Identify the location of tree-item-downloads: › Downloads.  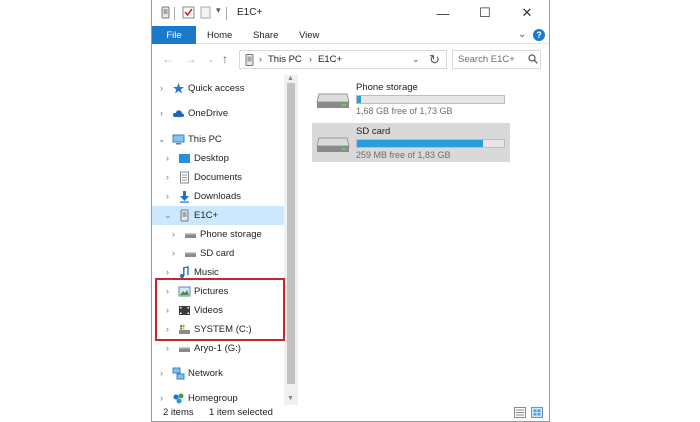
(218, 196).